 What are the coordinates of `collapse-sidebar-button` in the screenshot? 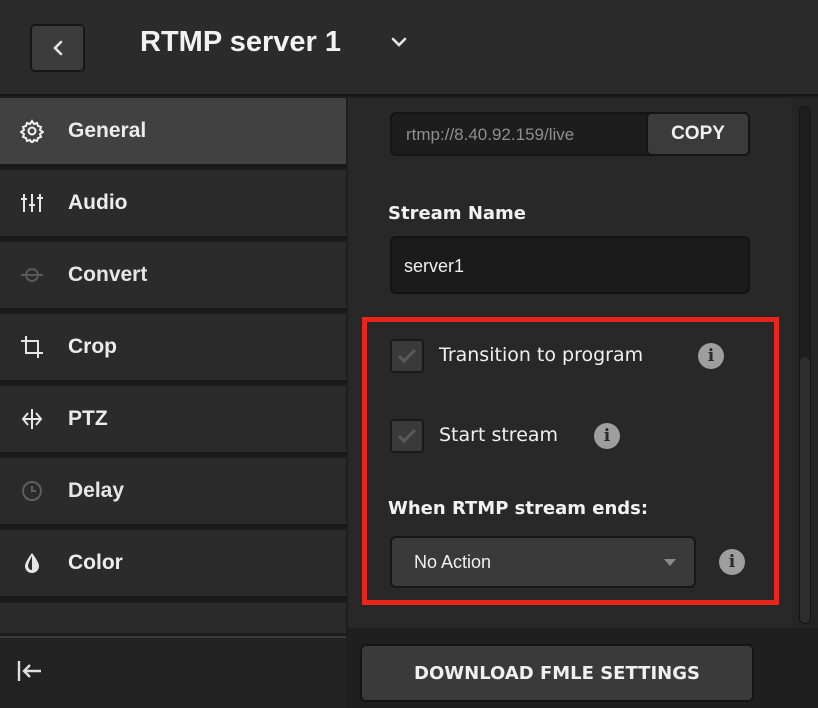 It's located at (173, 672).